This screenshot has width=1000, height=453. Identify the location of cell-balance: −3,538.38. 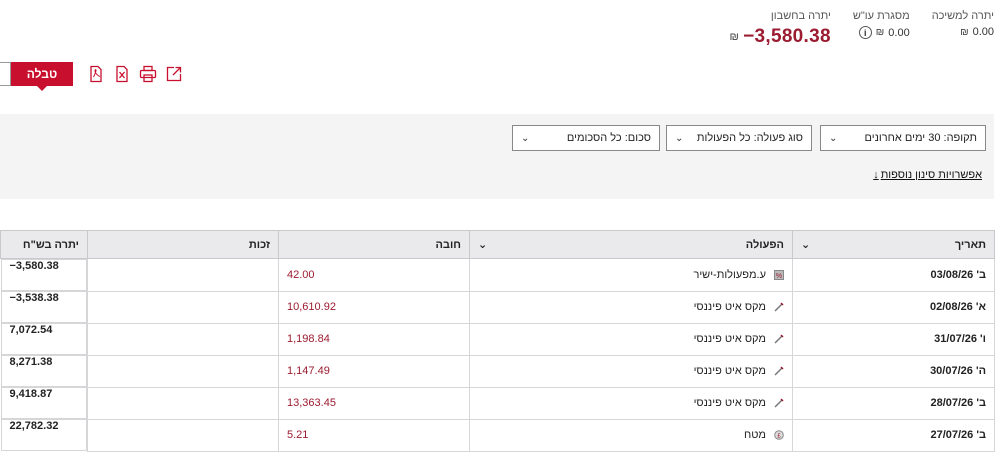
(43, 307).